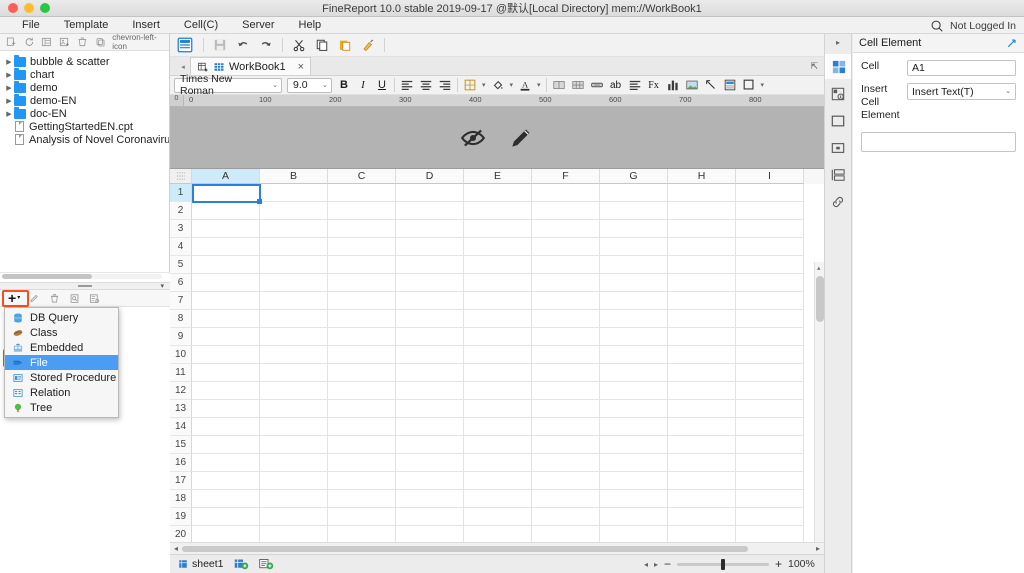  I want to click on italic-button: I, so click(363, 85).